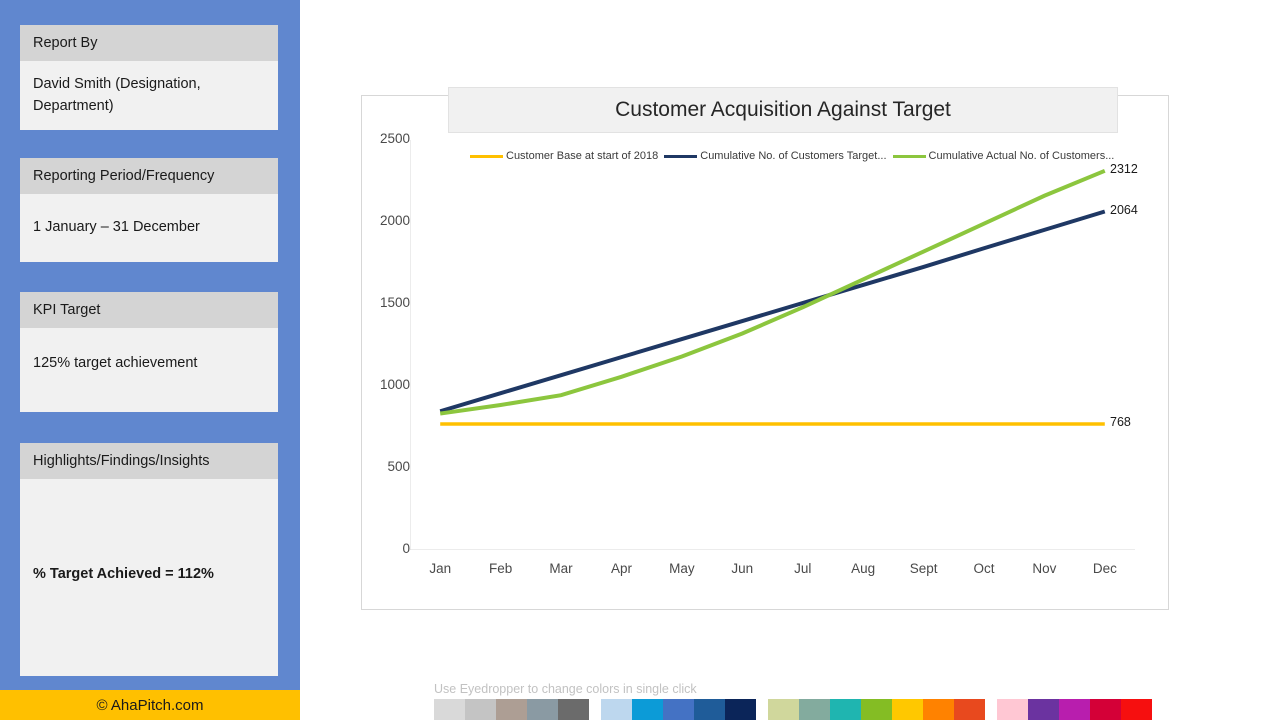 This screenshot has height=720, width=1280. Describe the element at coordinates (923, 568) in the screenshot. I see `x-axis-tick: Sept` at that location.